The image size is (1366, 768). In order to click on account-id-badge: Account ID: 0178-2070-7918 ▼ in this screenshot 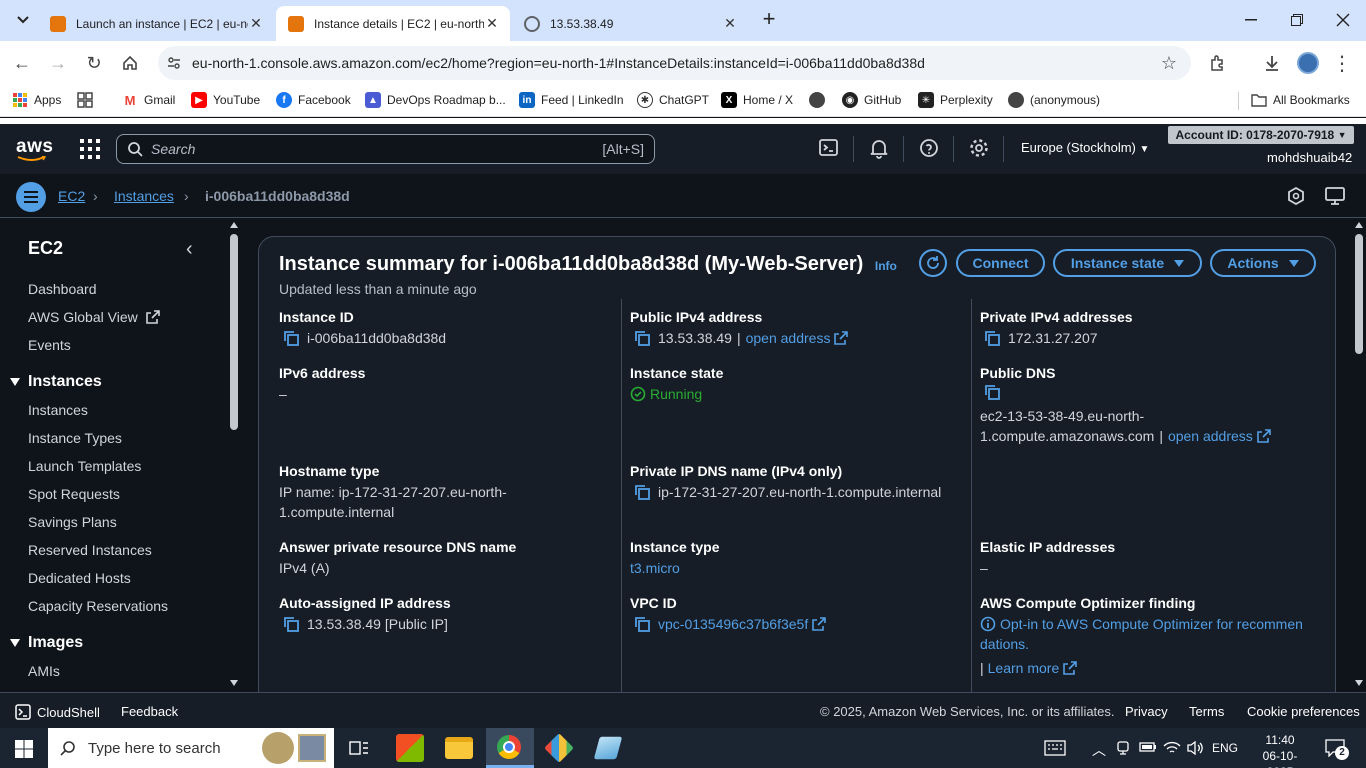, I will do `click(1261, 135)`.